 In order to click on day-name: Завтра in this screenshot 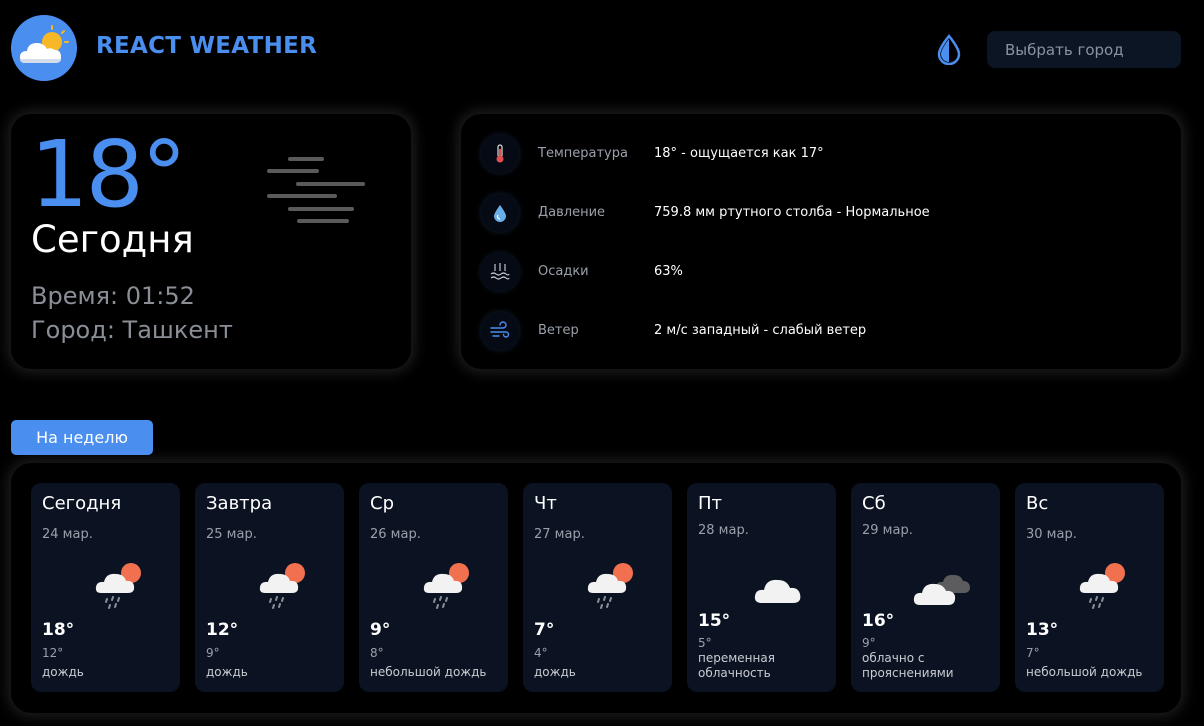, I will do `click(239, 503)`.